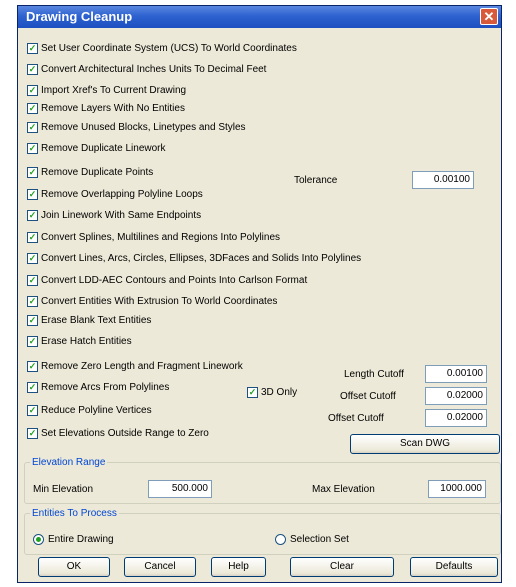 The width and height of the screenshot is (516, 587). I want to click on option-18: ✓ Reduce Polyline Vertices, so click(89, 410).